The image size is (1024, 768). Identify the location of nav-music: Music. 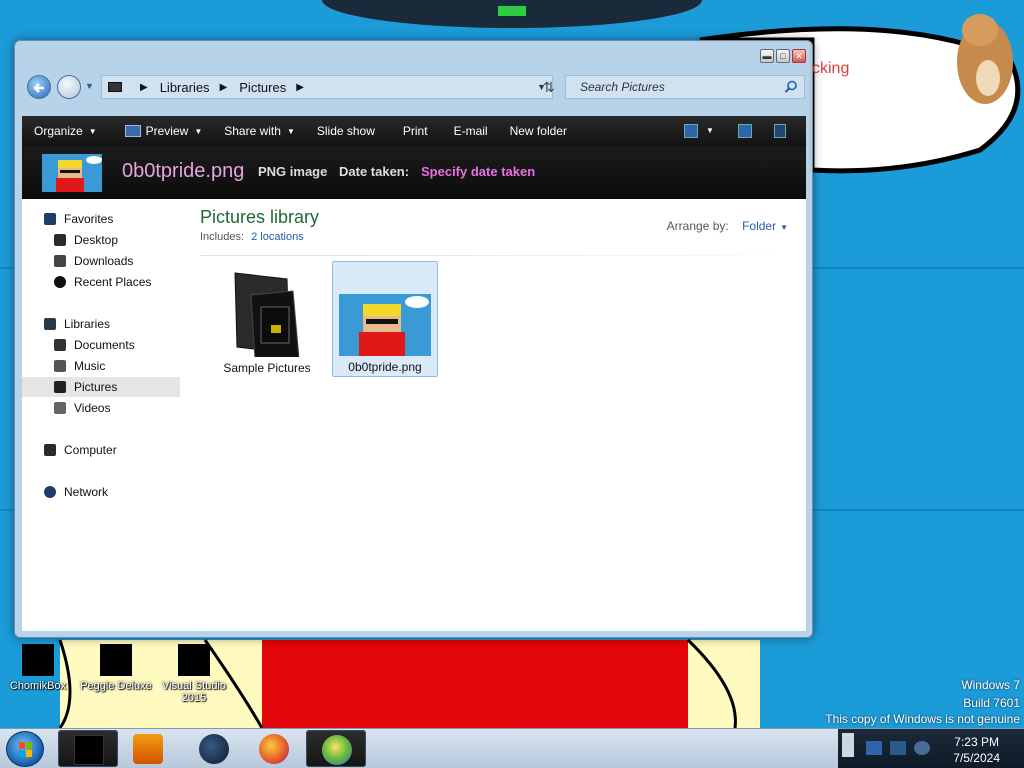
(101, 366).